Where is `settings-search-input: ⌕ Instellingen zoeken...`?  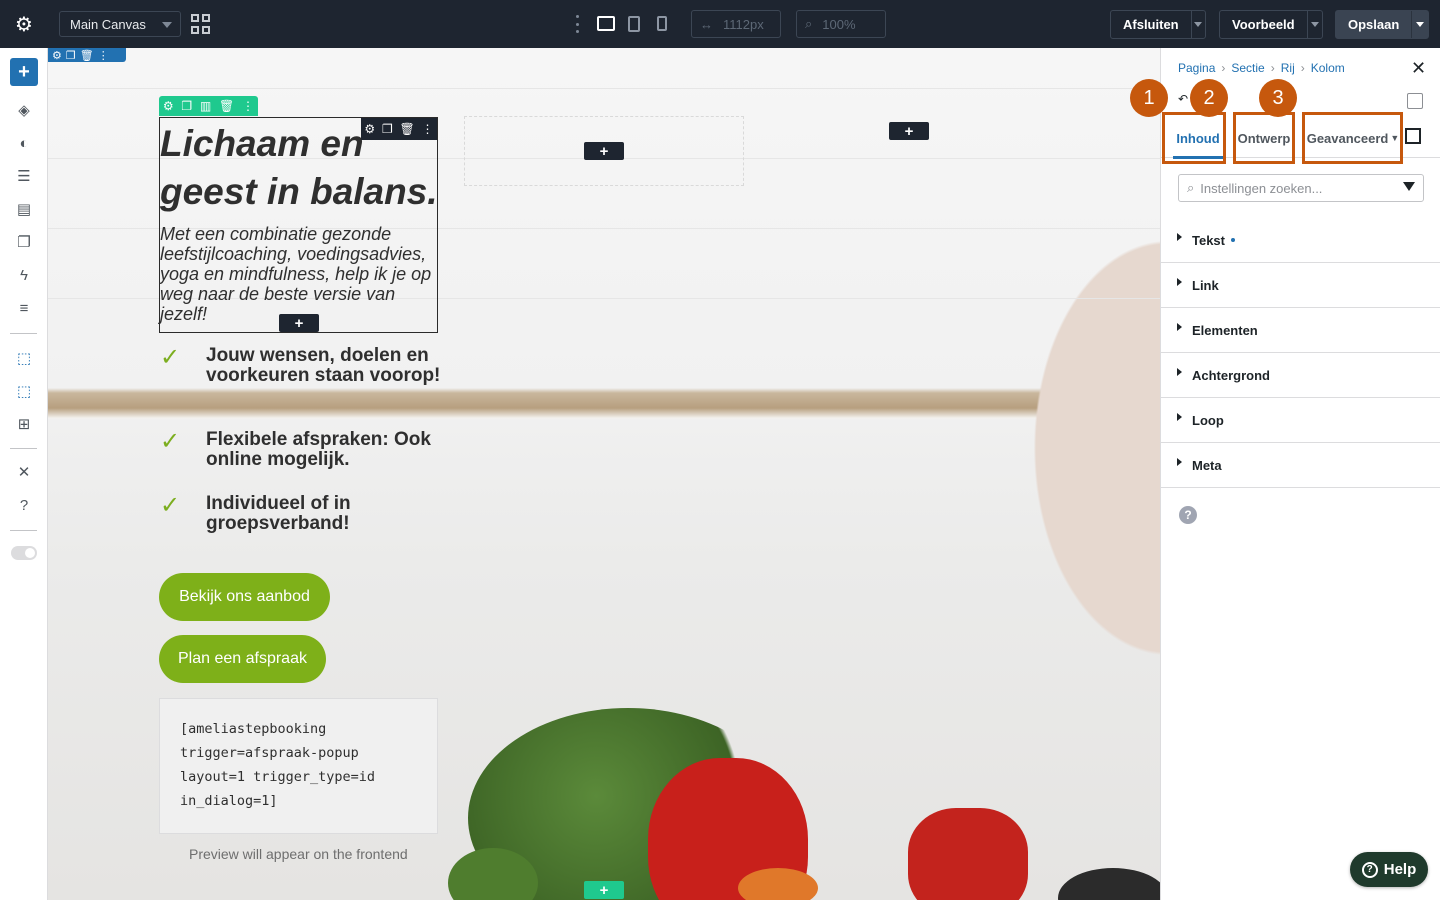
settings-search-input: ⌕ Instellingen zoeken... is located at coordinates (1301, 188).